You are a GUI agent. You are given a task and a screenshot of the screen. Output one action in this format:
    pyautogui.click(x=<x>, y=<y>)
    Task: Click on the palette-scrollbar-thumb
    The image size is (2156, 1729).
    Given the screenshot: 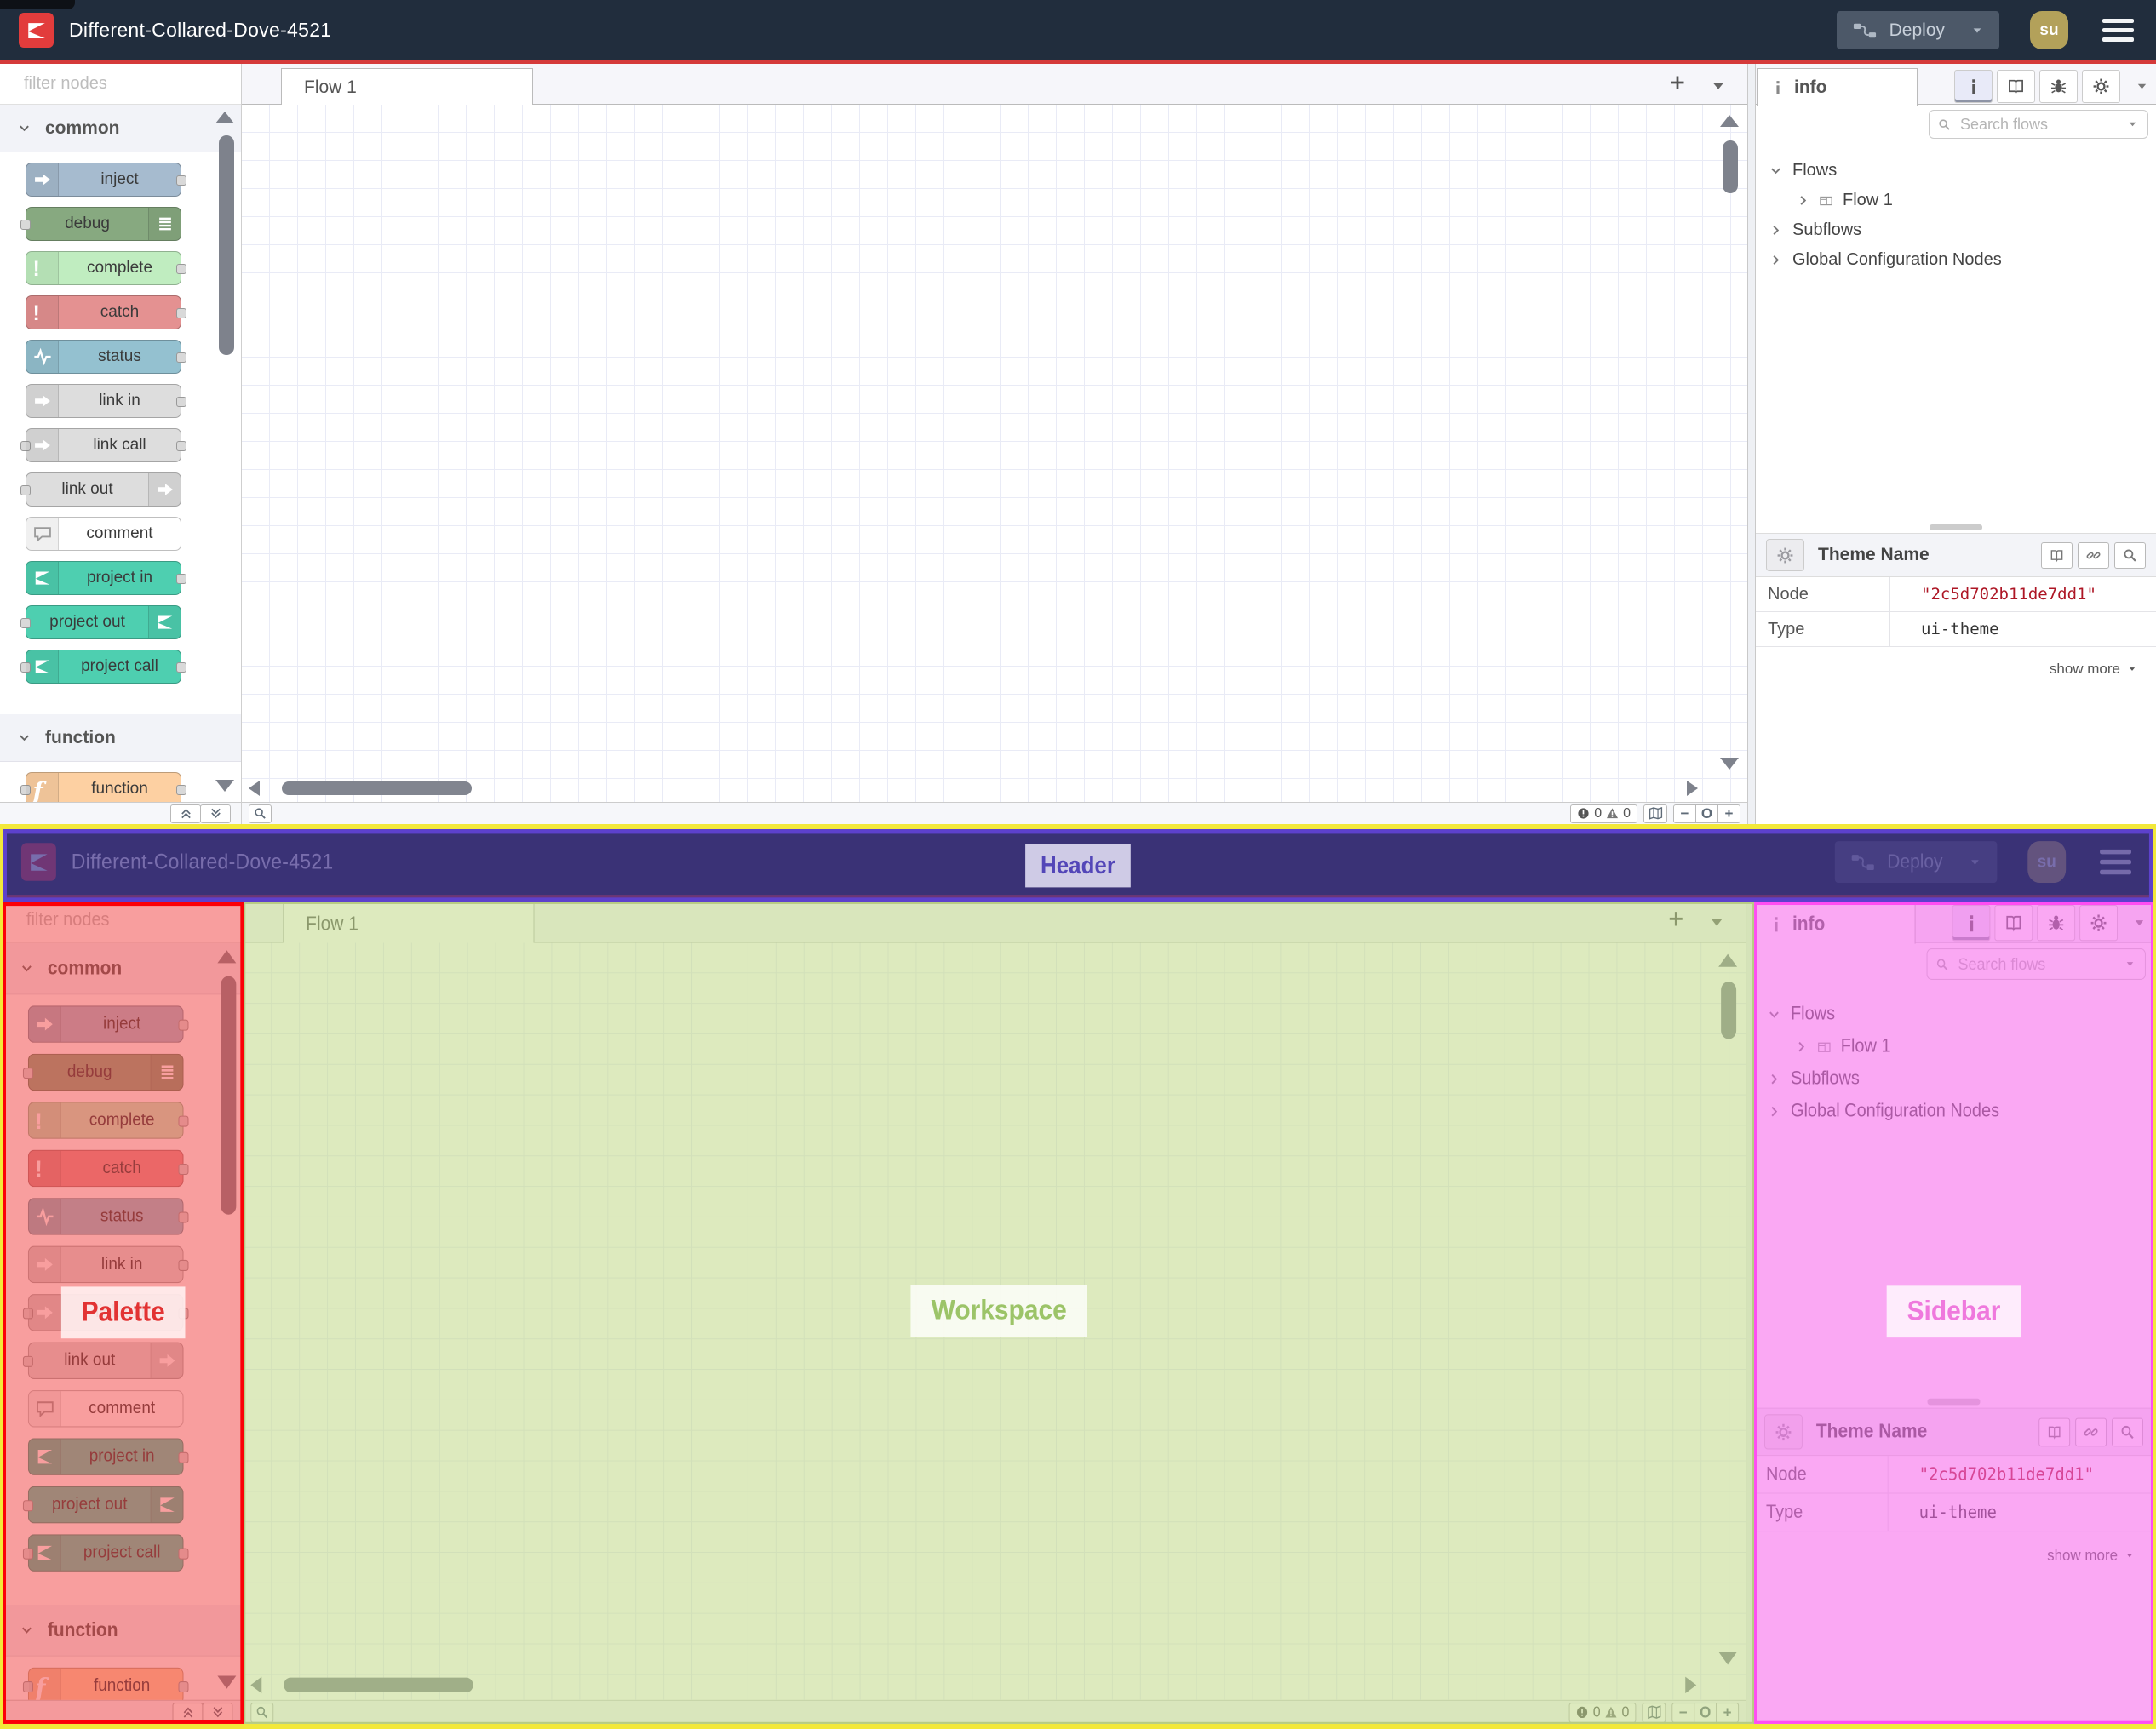 What is the action you would take?
    pyautogui.click(x=229, y=1095)
    